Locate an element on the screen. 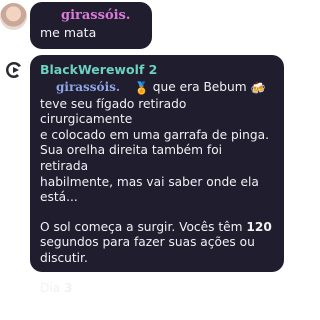 This screenshot has width=320, height=320. message-bubble: girassóis. me mata is located at coordinates (91, 25).